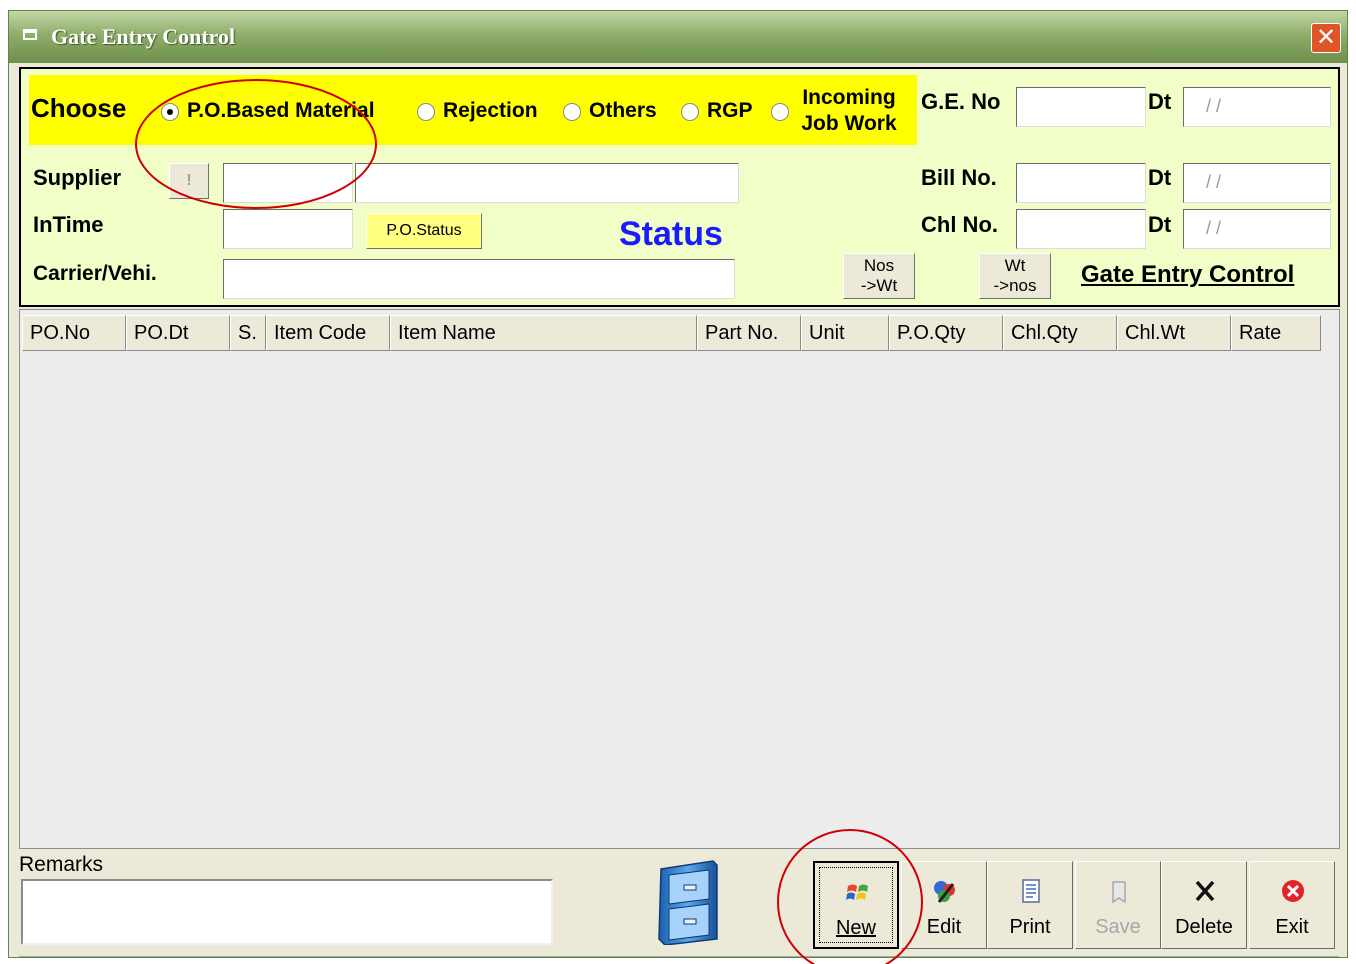  Describe the element at coordinates (328, 333) in the screenshot. I see `col-header-item-code: Item Code` at that location.